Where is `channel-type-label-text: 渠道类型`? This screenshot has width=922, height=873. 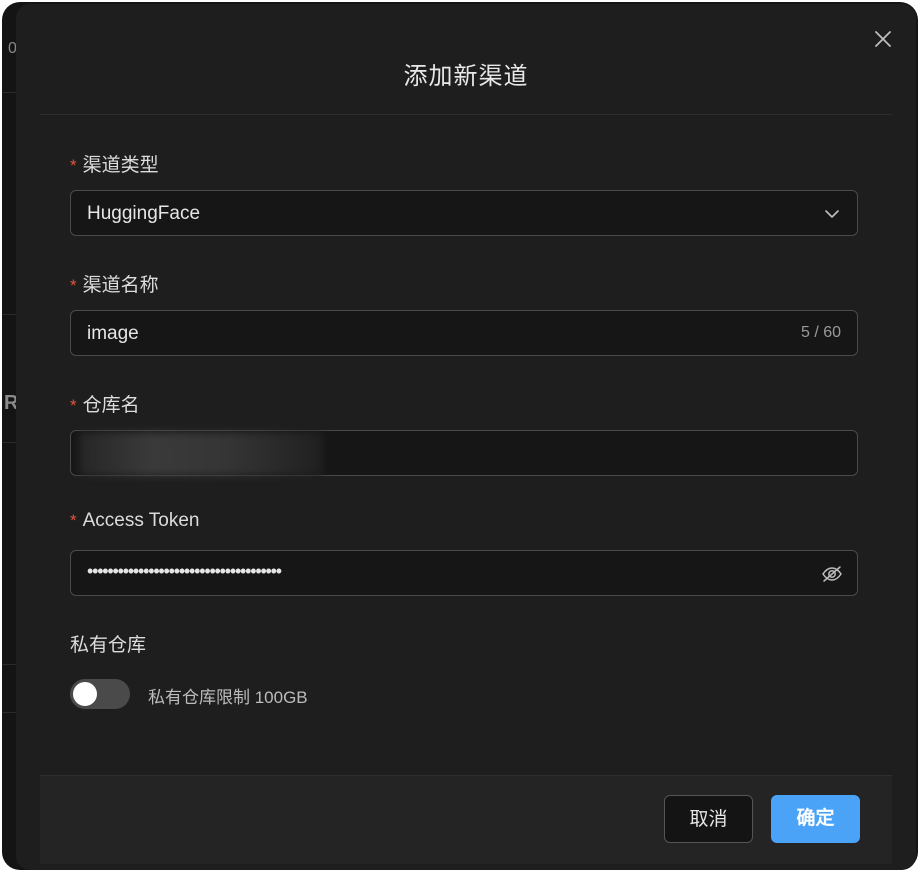
channel-type-label-text: 渠道类型 is located at coordinates (120, 165).